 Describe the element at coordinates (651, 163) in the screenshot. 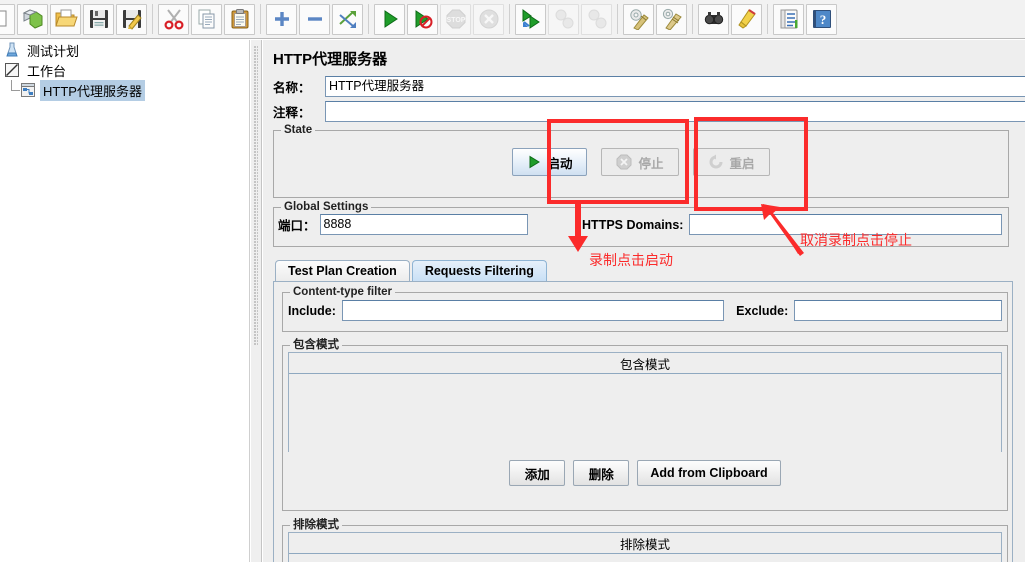

I see `proxy-stop-label: 停止` at that location.